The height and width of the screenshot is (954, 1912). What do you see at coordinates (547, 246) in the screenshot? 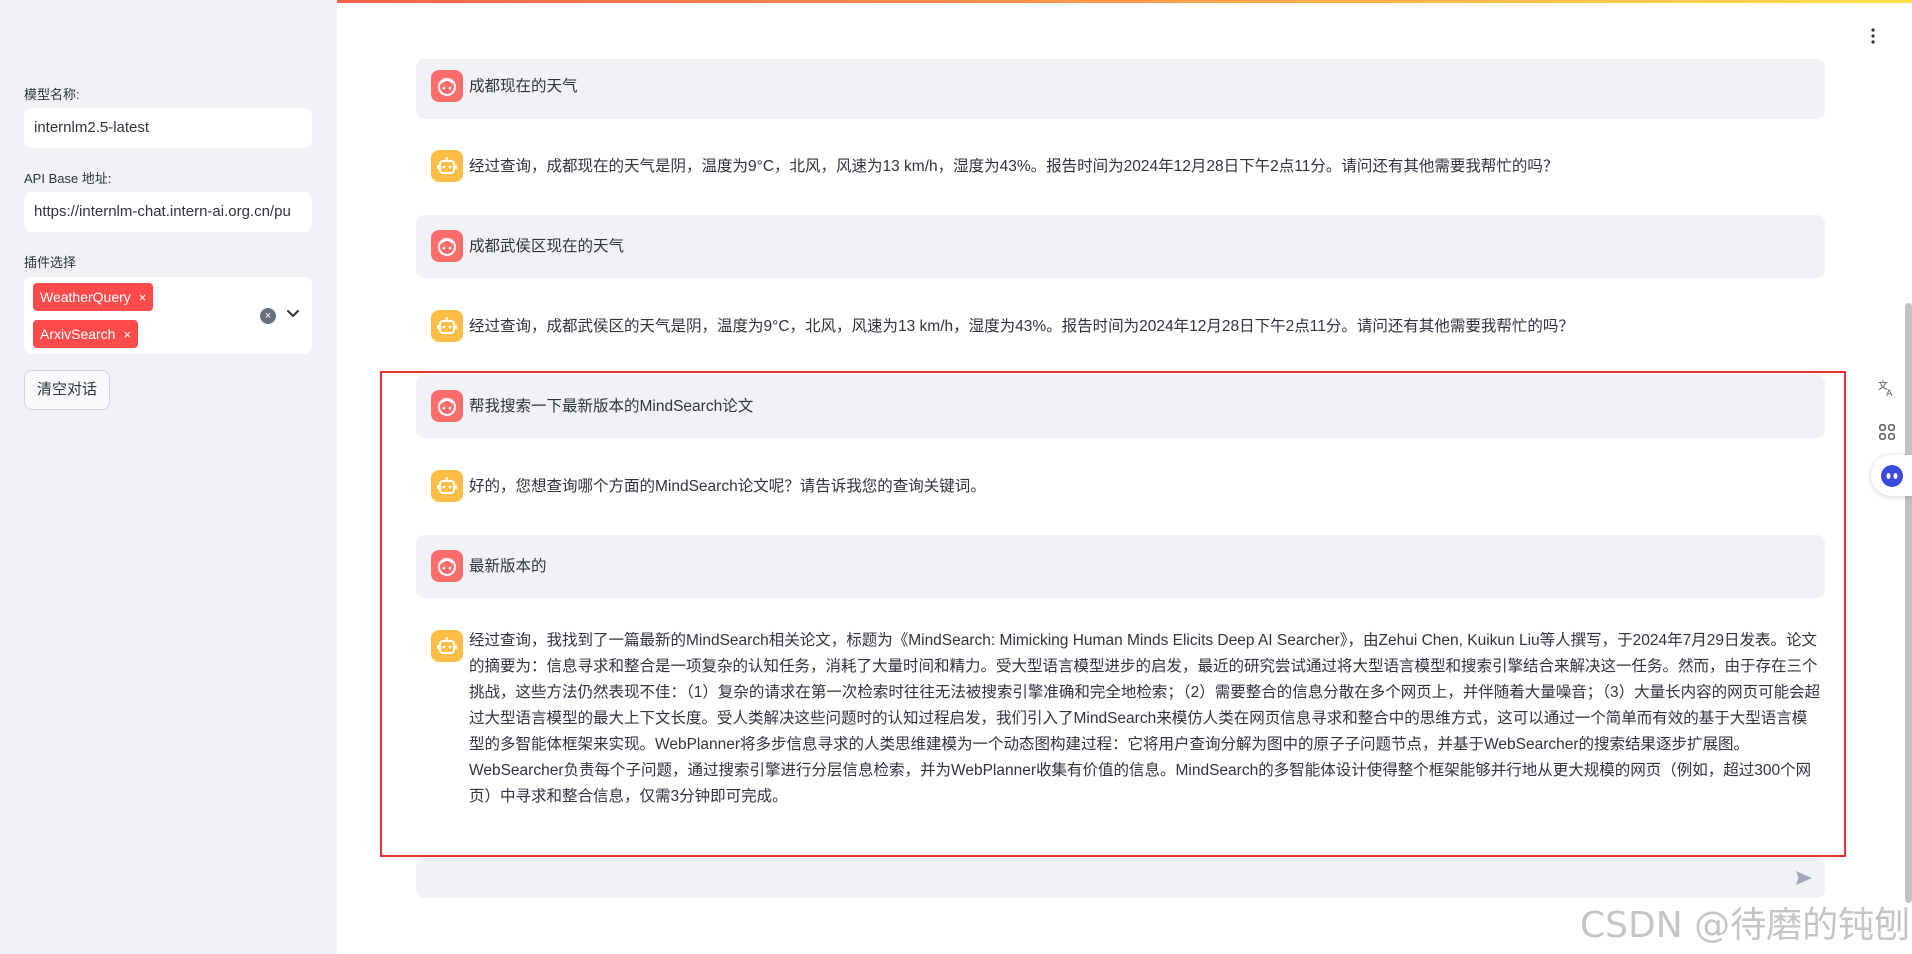
I see `message-text: 成都武侯区现在的天气` at bounding box center [547, 246].